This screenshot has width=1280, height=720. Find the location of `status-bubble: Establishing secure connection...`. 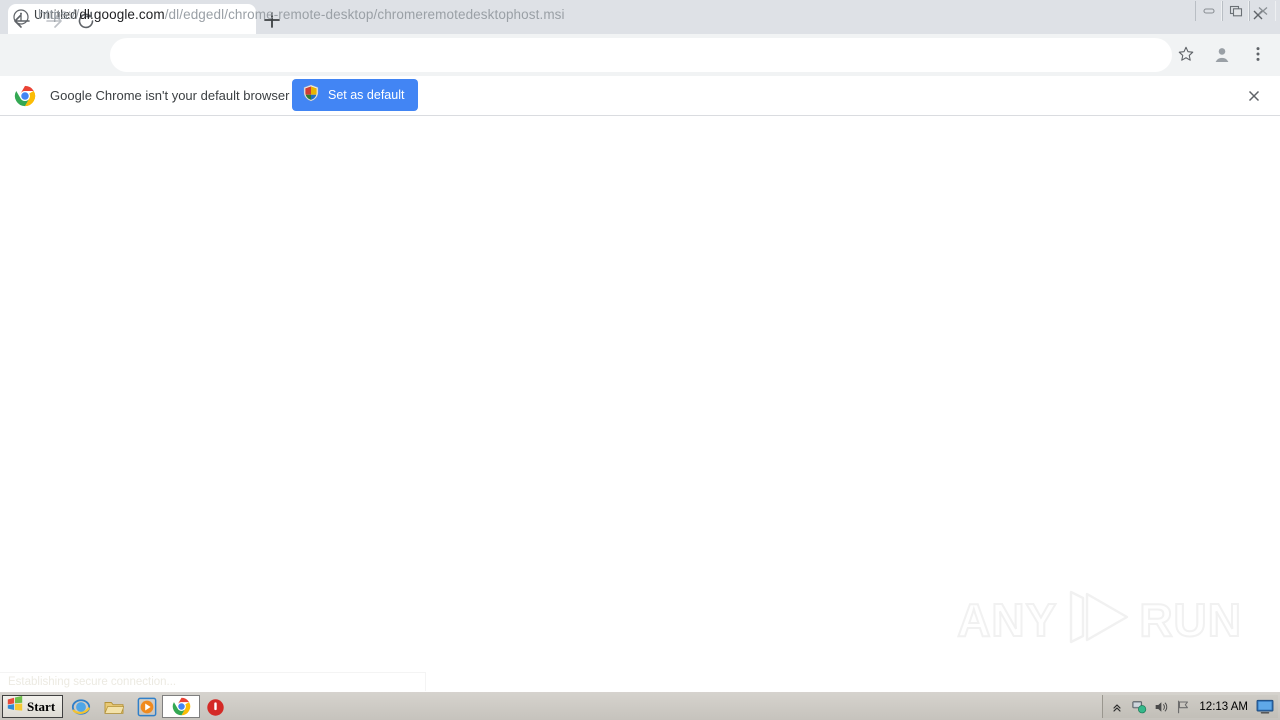

status-bubble: Establishing secure connection... is located at coordinates (213, 681).